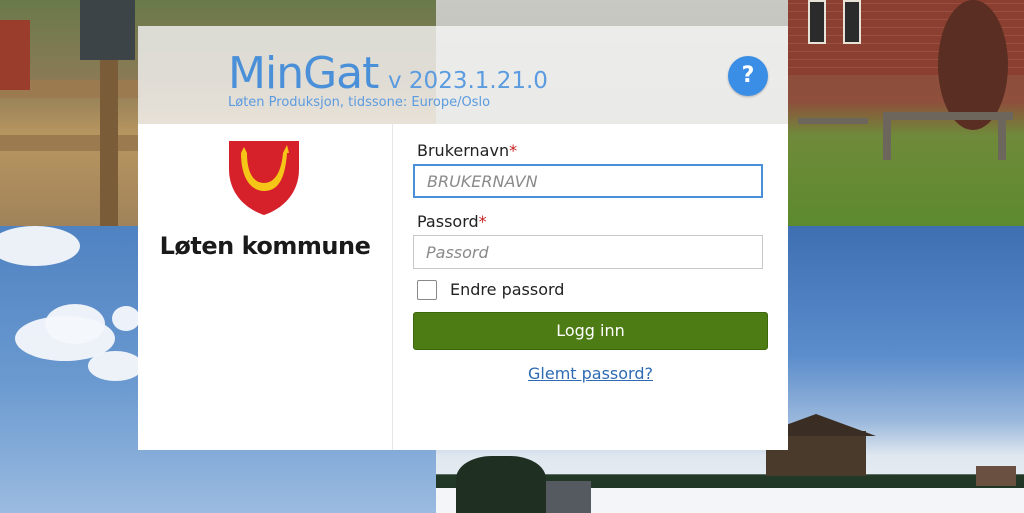  I want to click on app-version: v 2023.1.21.0, so click(468, 81).